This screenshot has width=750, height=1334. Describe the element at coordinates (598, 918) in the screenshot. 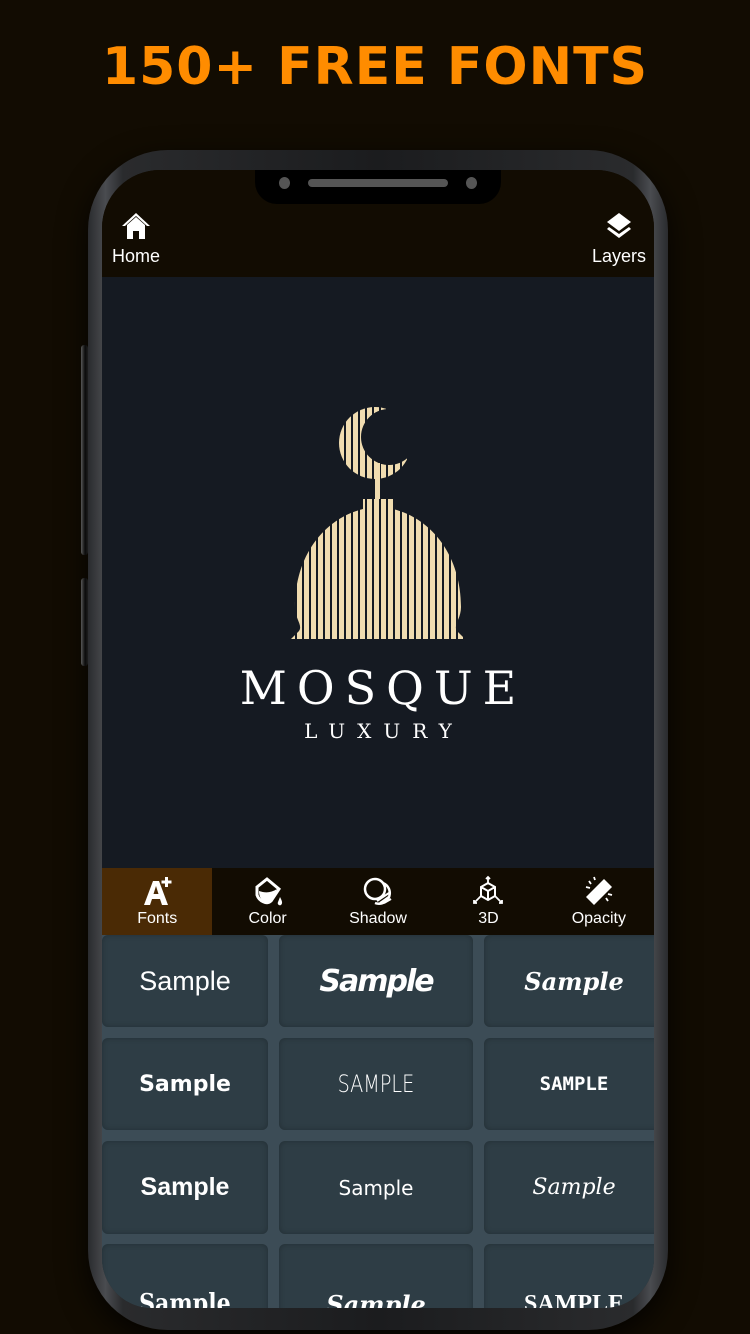

I see `tab-opacity-label: Opacity` at that location.